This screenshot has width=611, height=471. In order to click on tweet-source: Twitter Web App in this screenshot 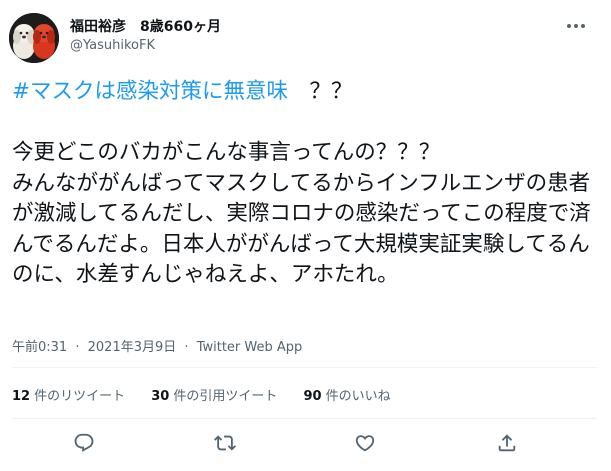, I will do `click(250, 347)`.